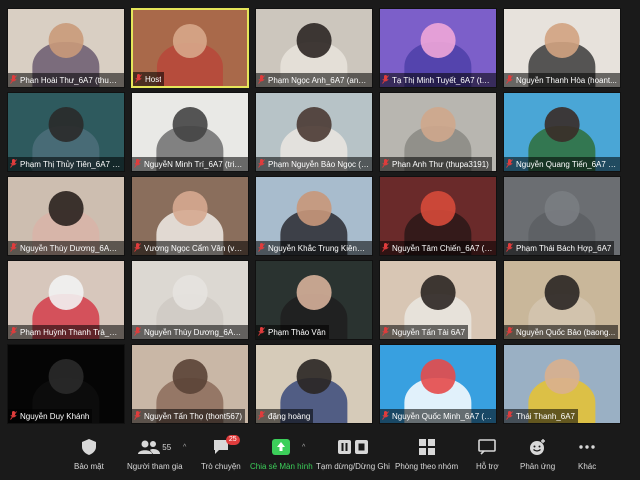 Image resolution: width=640 pixels, height=480 pixels. Describe the element at coordinates (487, 447) in the screenshot. I see `support-icon` at that location.